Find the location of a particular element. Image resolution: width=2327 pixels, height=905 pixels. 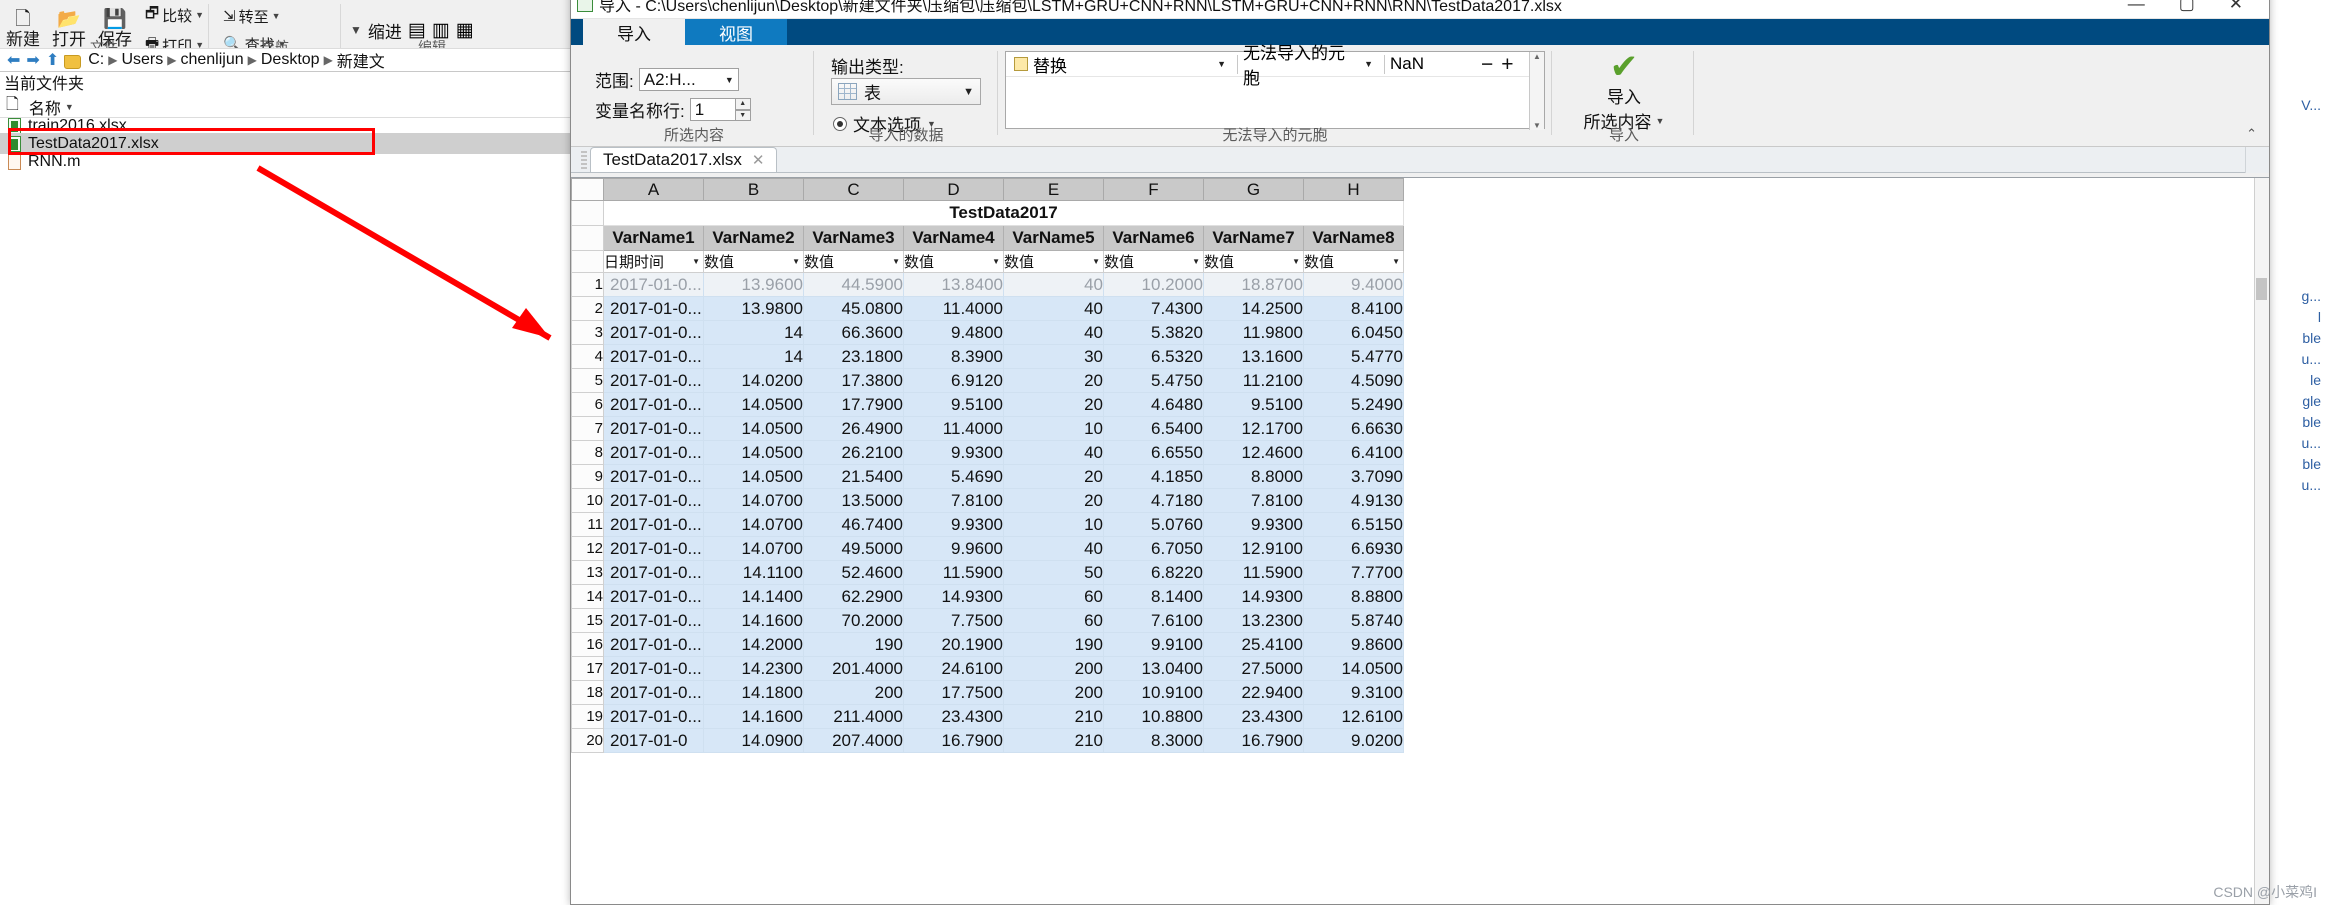

select-all-corner is located at coordinates (587, 189).